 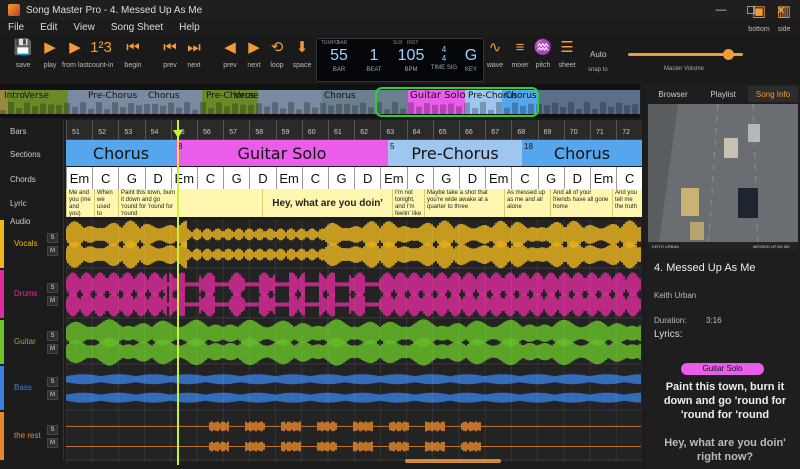 I want to click on playhead-marker-icon, so click(x=178, y=134).